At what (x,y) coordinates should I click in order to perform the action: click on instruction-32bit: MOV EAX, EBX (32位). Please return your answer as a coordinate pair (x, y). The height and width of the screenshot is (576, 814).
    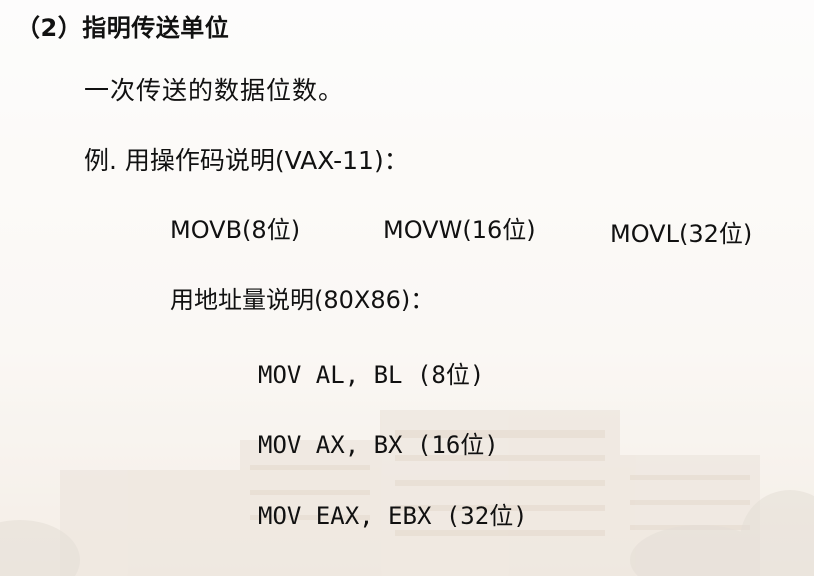
    Looking at the image, I should click on (393, 516).